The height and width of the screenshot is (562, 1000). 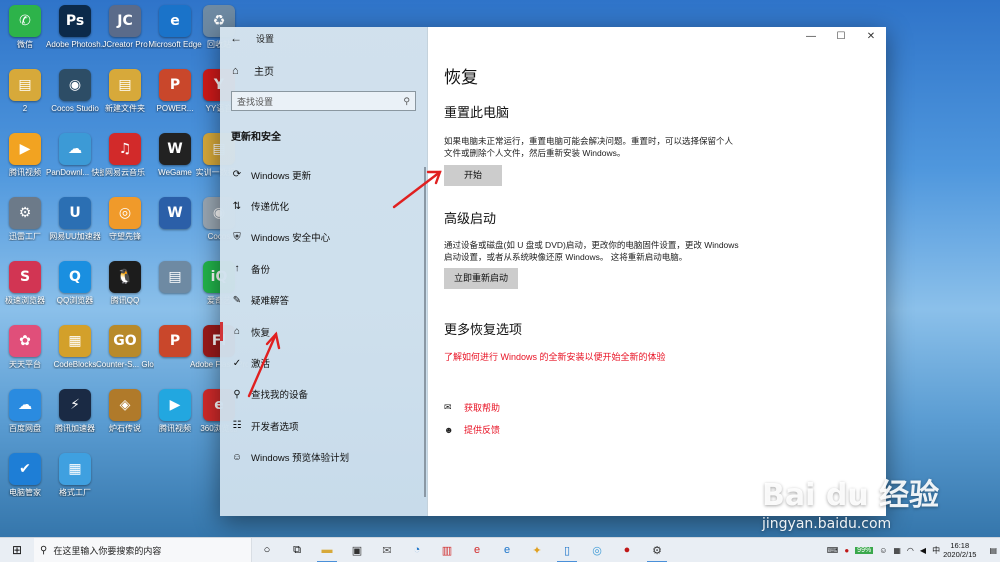 What do you see at coordinates (323, 38) in the screenshot?
I see `window-titlebar: ← 设置` at bounding box center [323, 38].